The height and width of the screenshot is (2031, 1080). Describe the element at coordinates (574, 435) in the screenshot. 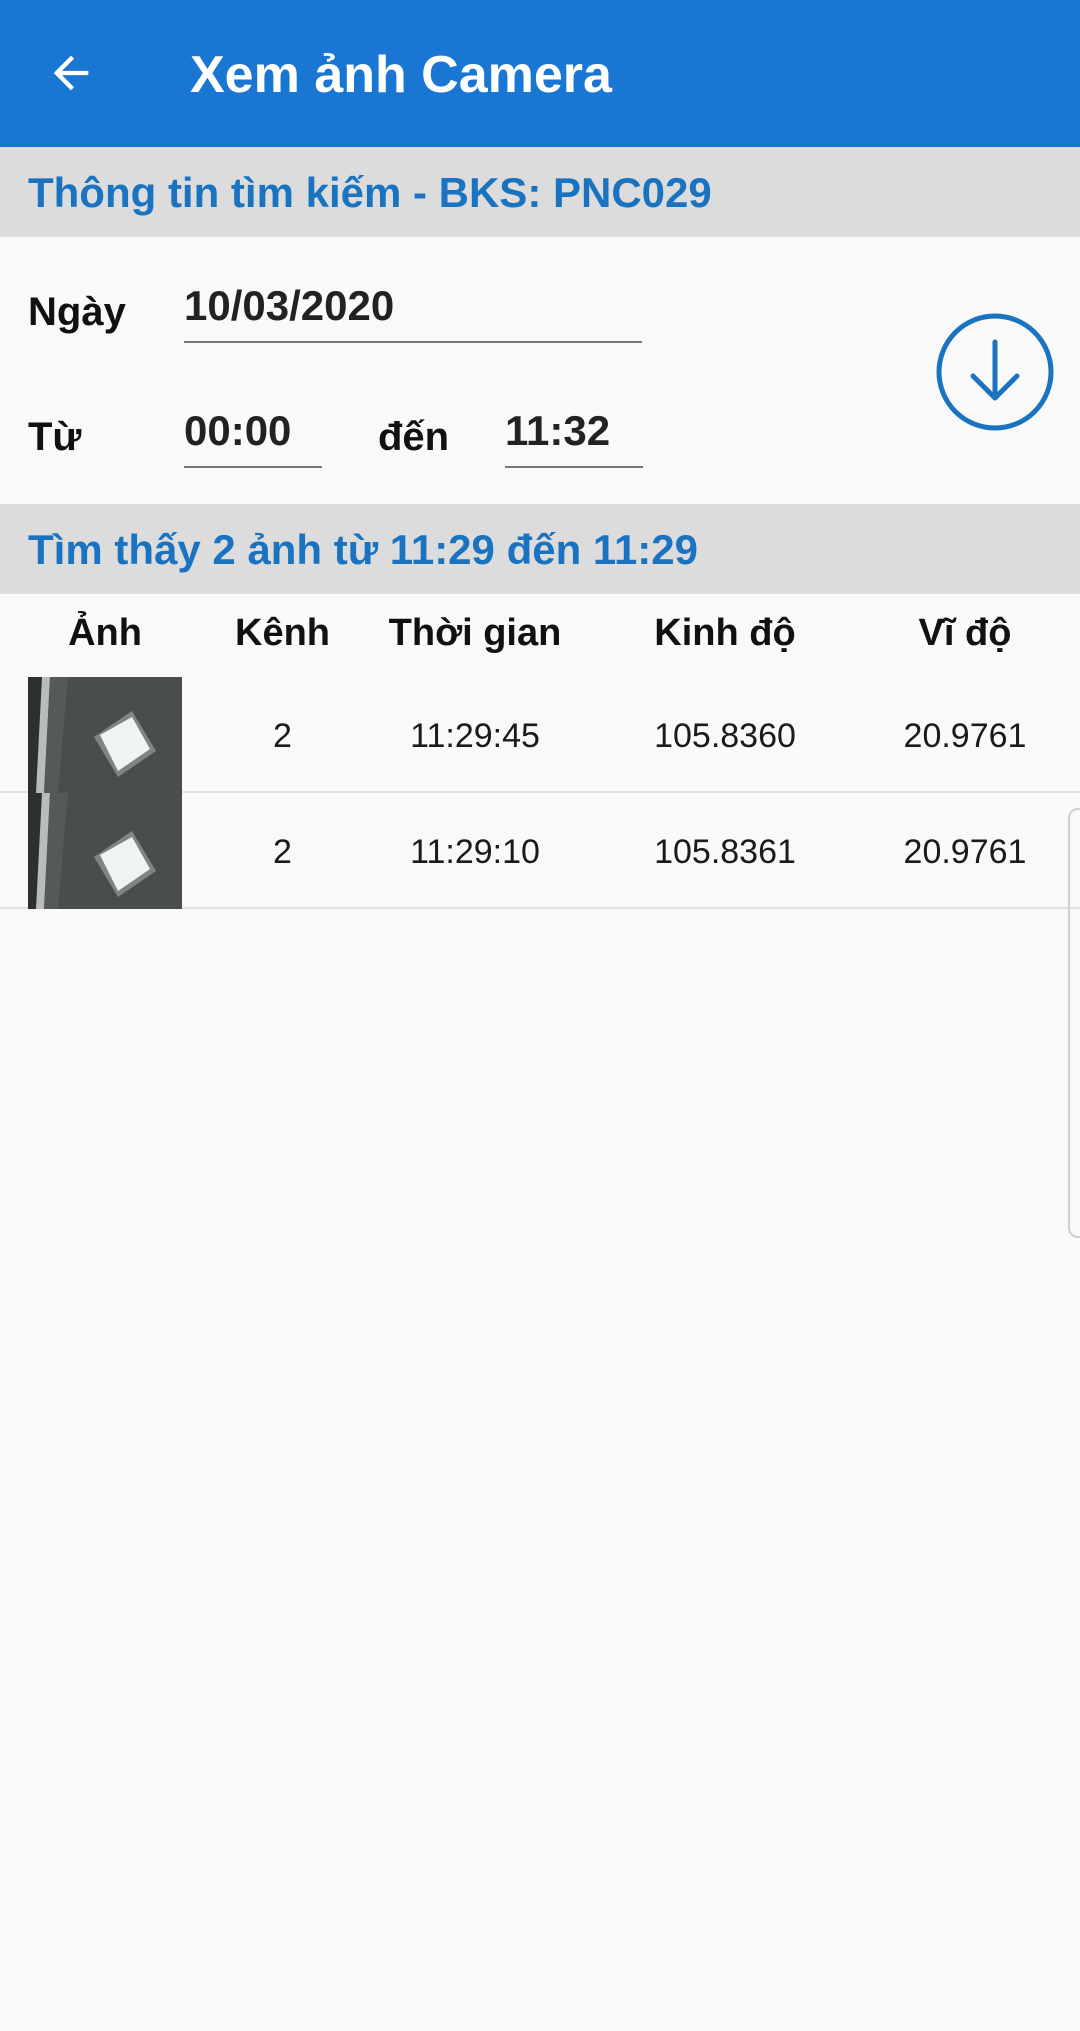

I see `to-time-field: 11:32` at that location.